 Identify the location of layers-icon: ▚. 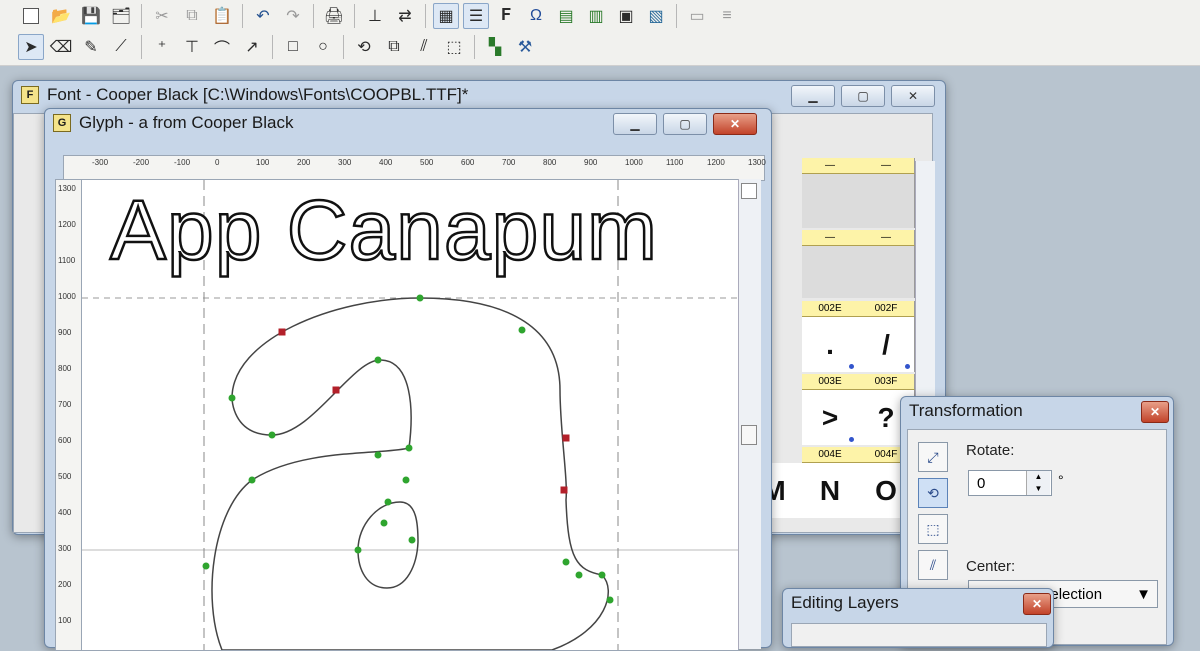
(495, 47).